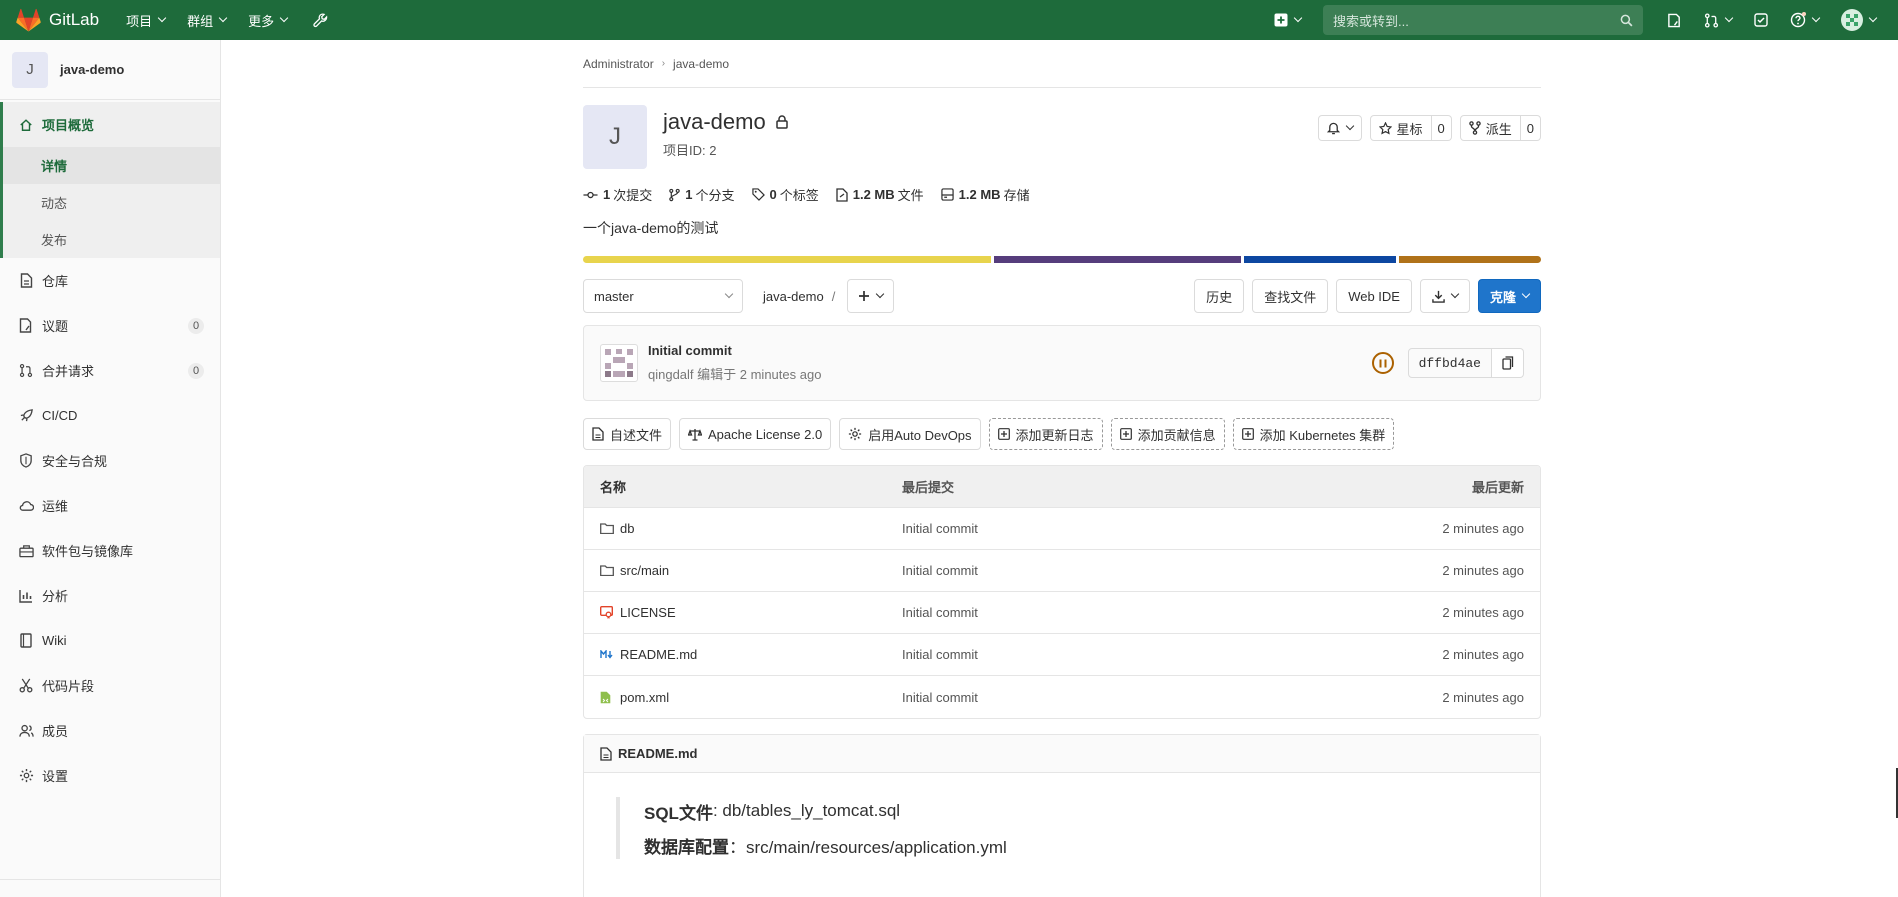 The width and height of the screenshot is (1898, 897). I want to click on issues-link, so click(1674, 20).